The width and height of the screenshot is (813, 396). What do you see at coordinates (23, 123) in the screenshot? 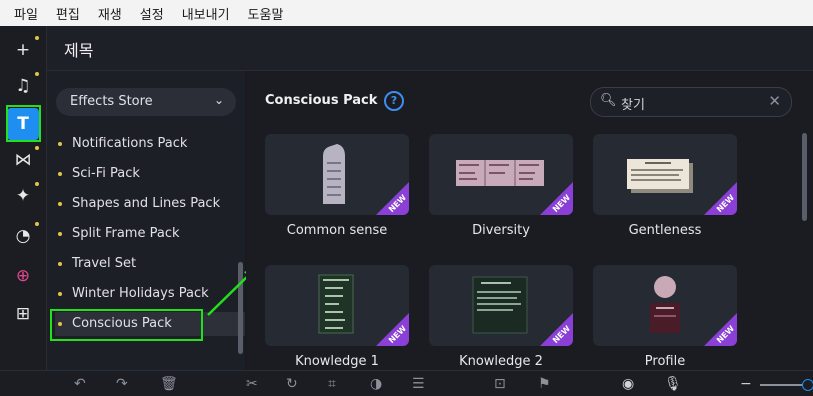
I see `titles-highlight-frame` at bounding box center [23, 123].